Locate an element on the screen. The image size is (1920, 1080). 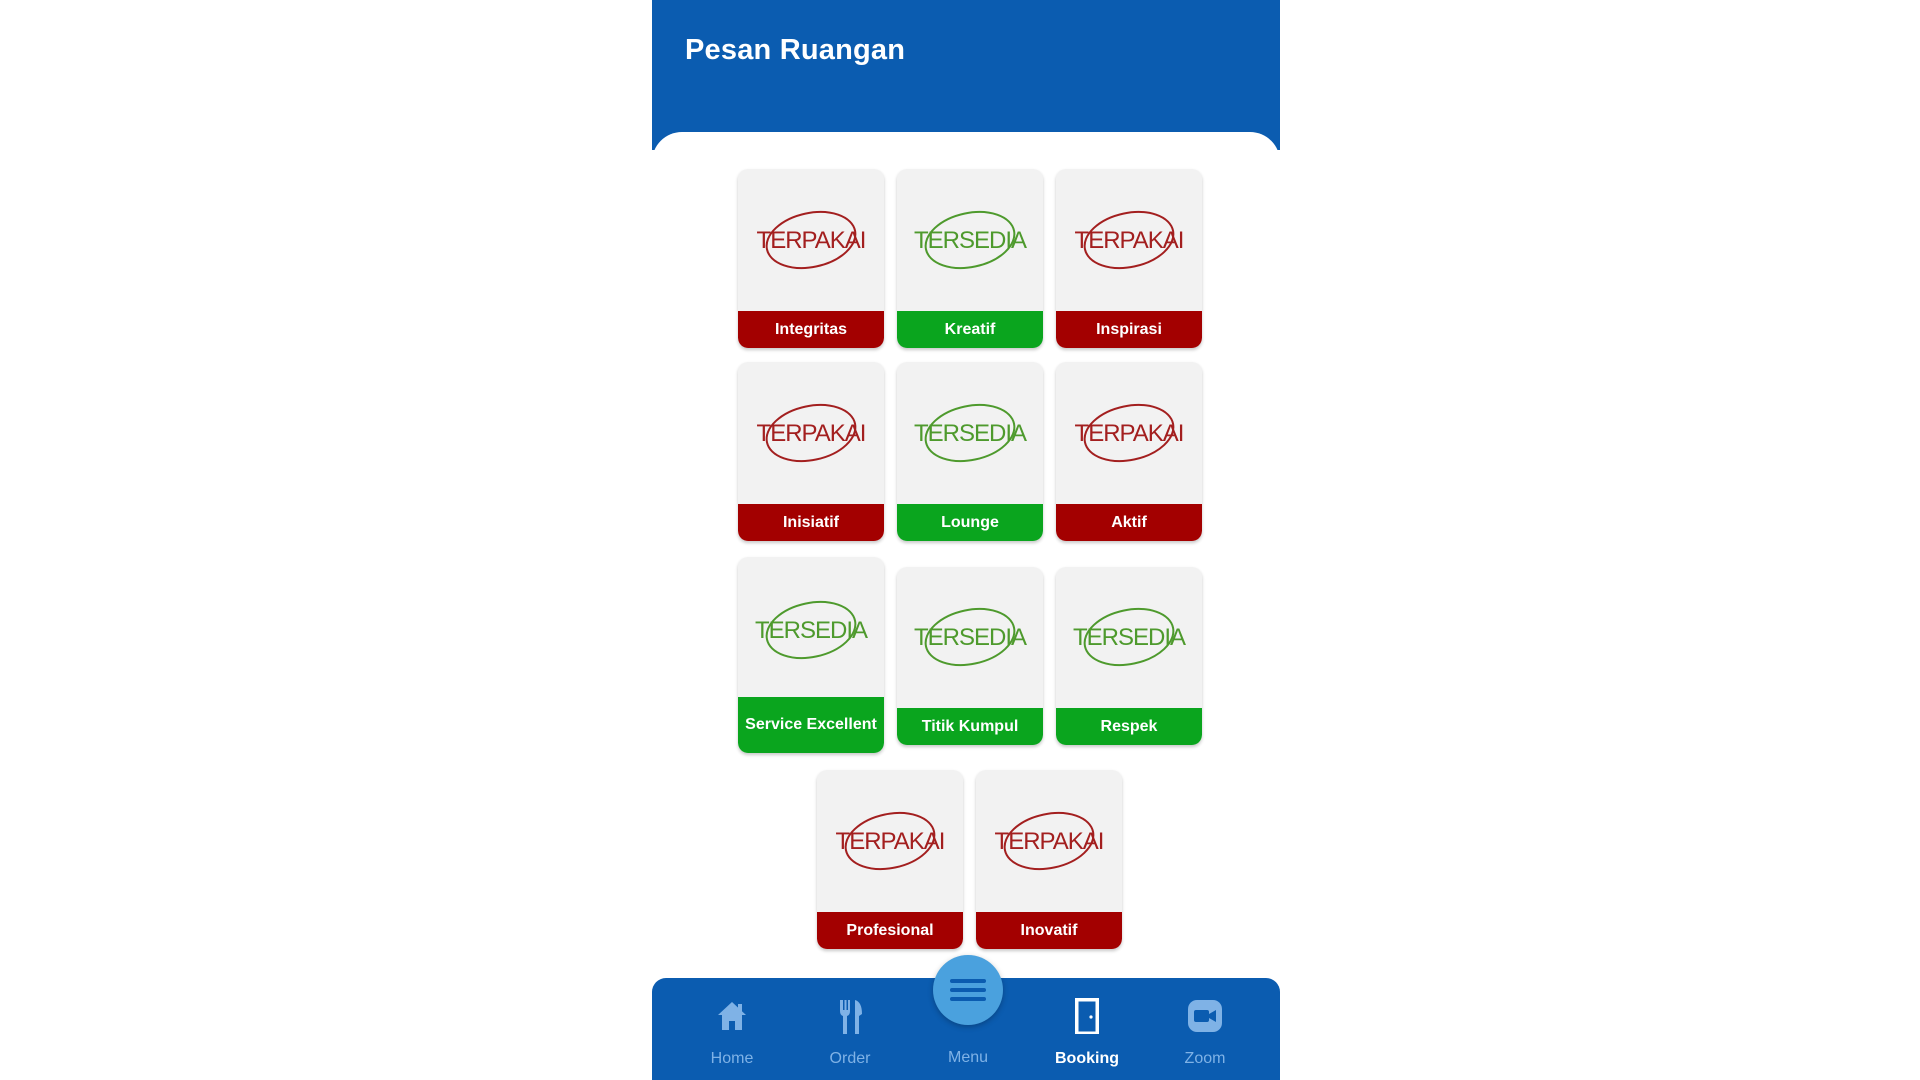
room-name-label: Inovatif is located at coordinates (1049, 930).